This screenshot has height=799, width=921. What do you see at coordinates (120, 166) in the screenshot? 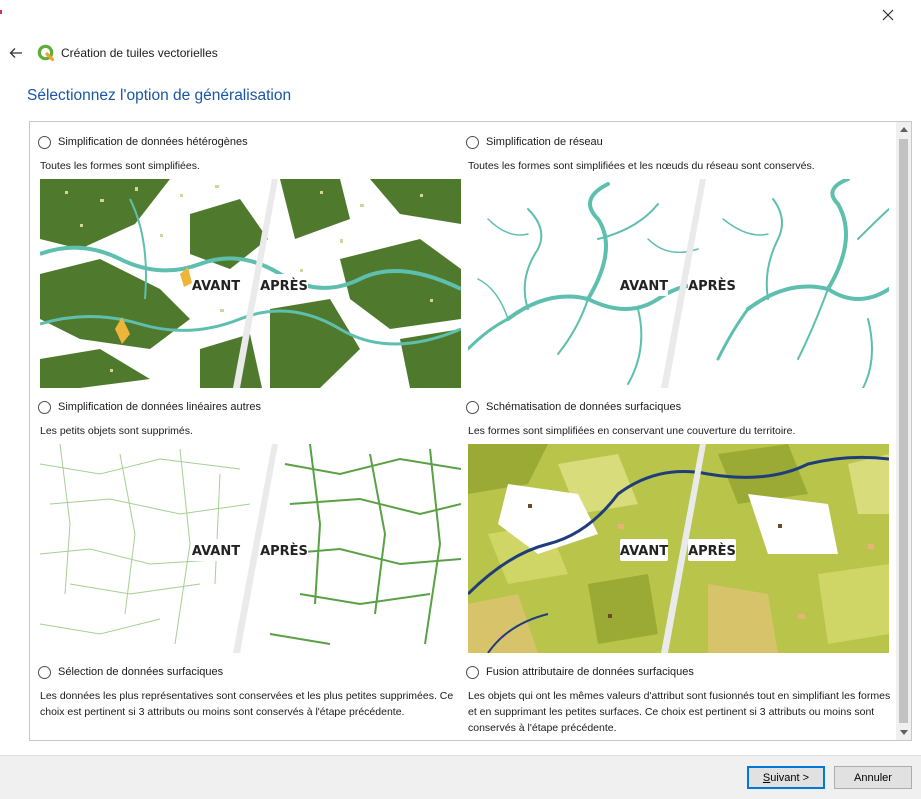
I see `option-description: Toutes les formes sont simplifiées.` at bounding box center [120, 166].